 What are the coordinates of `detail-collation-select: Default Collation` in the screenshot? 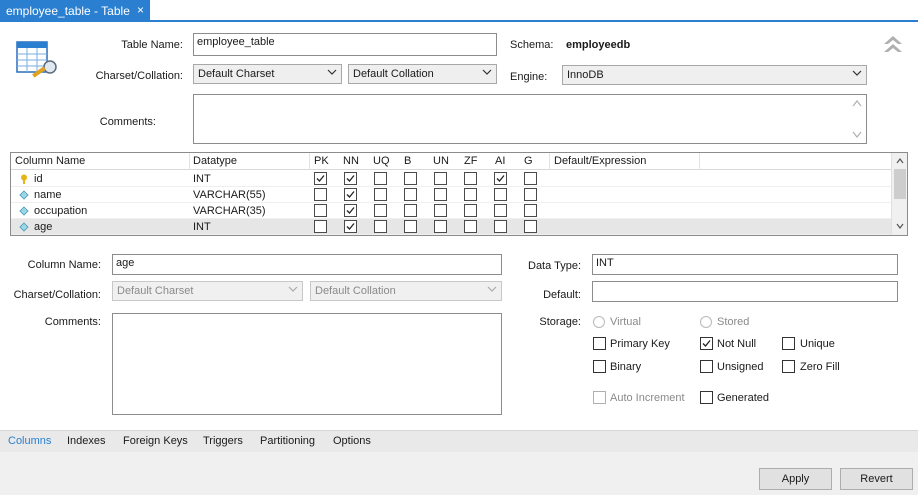 It's located at (406, 291).